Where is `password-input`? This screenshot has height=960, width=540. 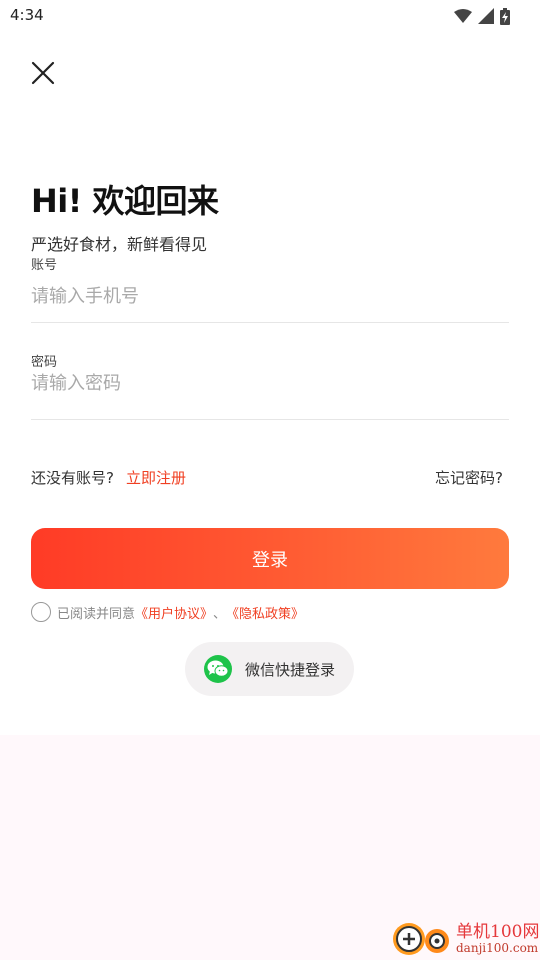
password-input is located at coordinates (270, 383).